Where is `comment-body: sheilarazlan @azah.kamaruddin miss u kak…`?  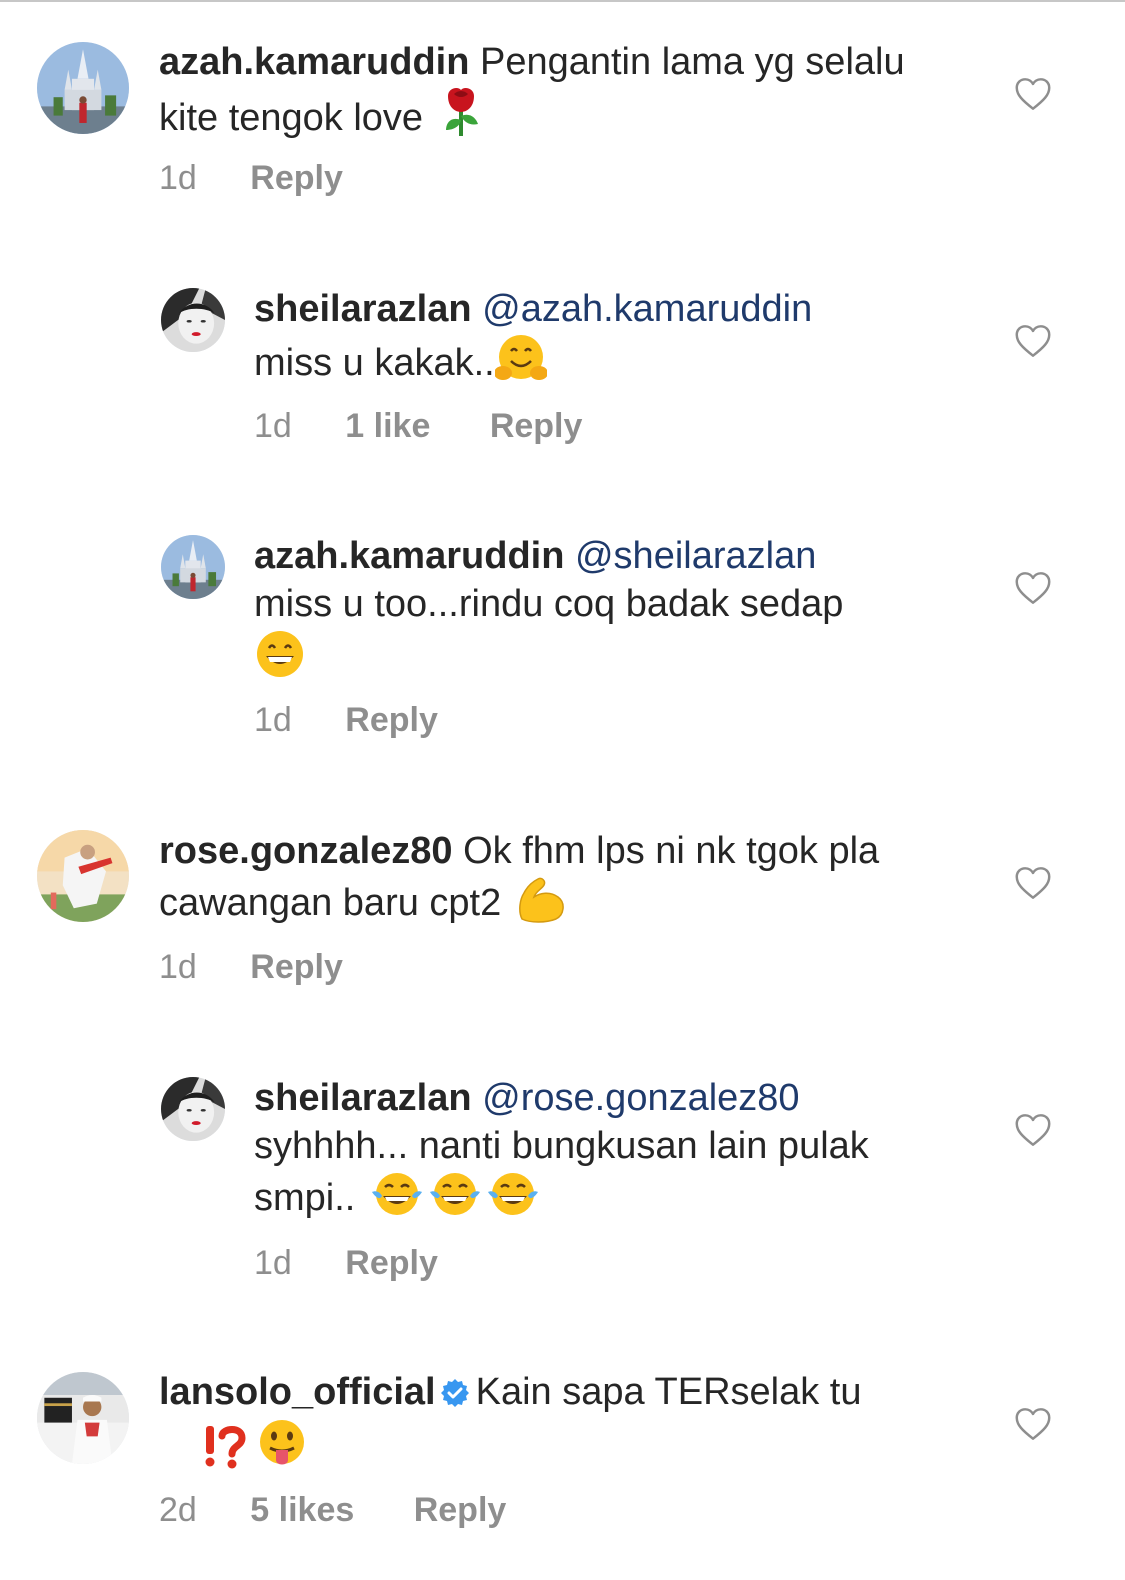 comment-body: sheilarazlan @azah.kamaruddin miss u kak… is located at coordinates (614, 340).